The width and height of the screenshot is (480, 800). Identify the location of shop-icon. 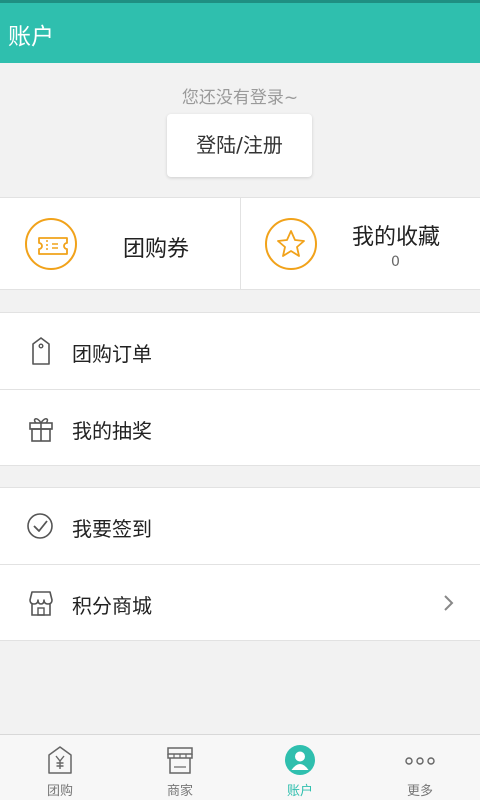
(41, 603).